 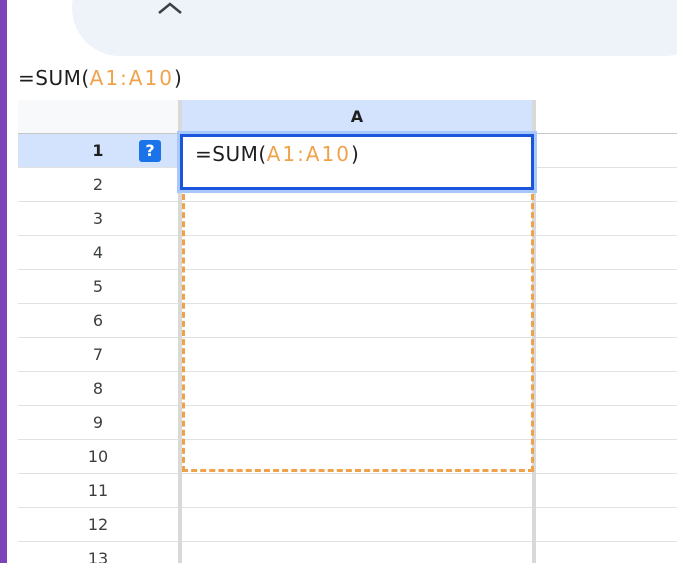 What do you see at coordinates (98, 490) in the screenshot?
I see `row-header: 11` at bounding box center [98, 490].